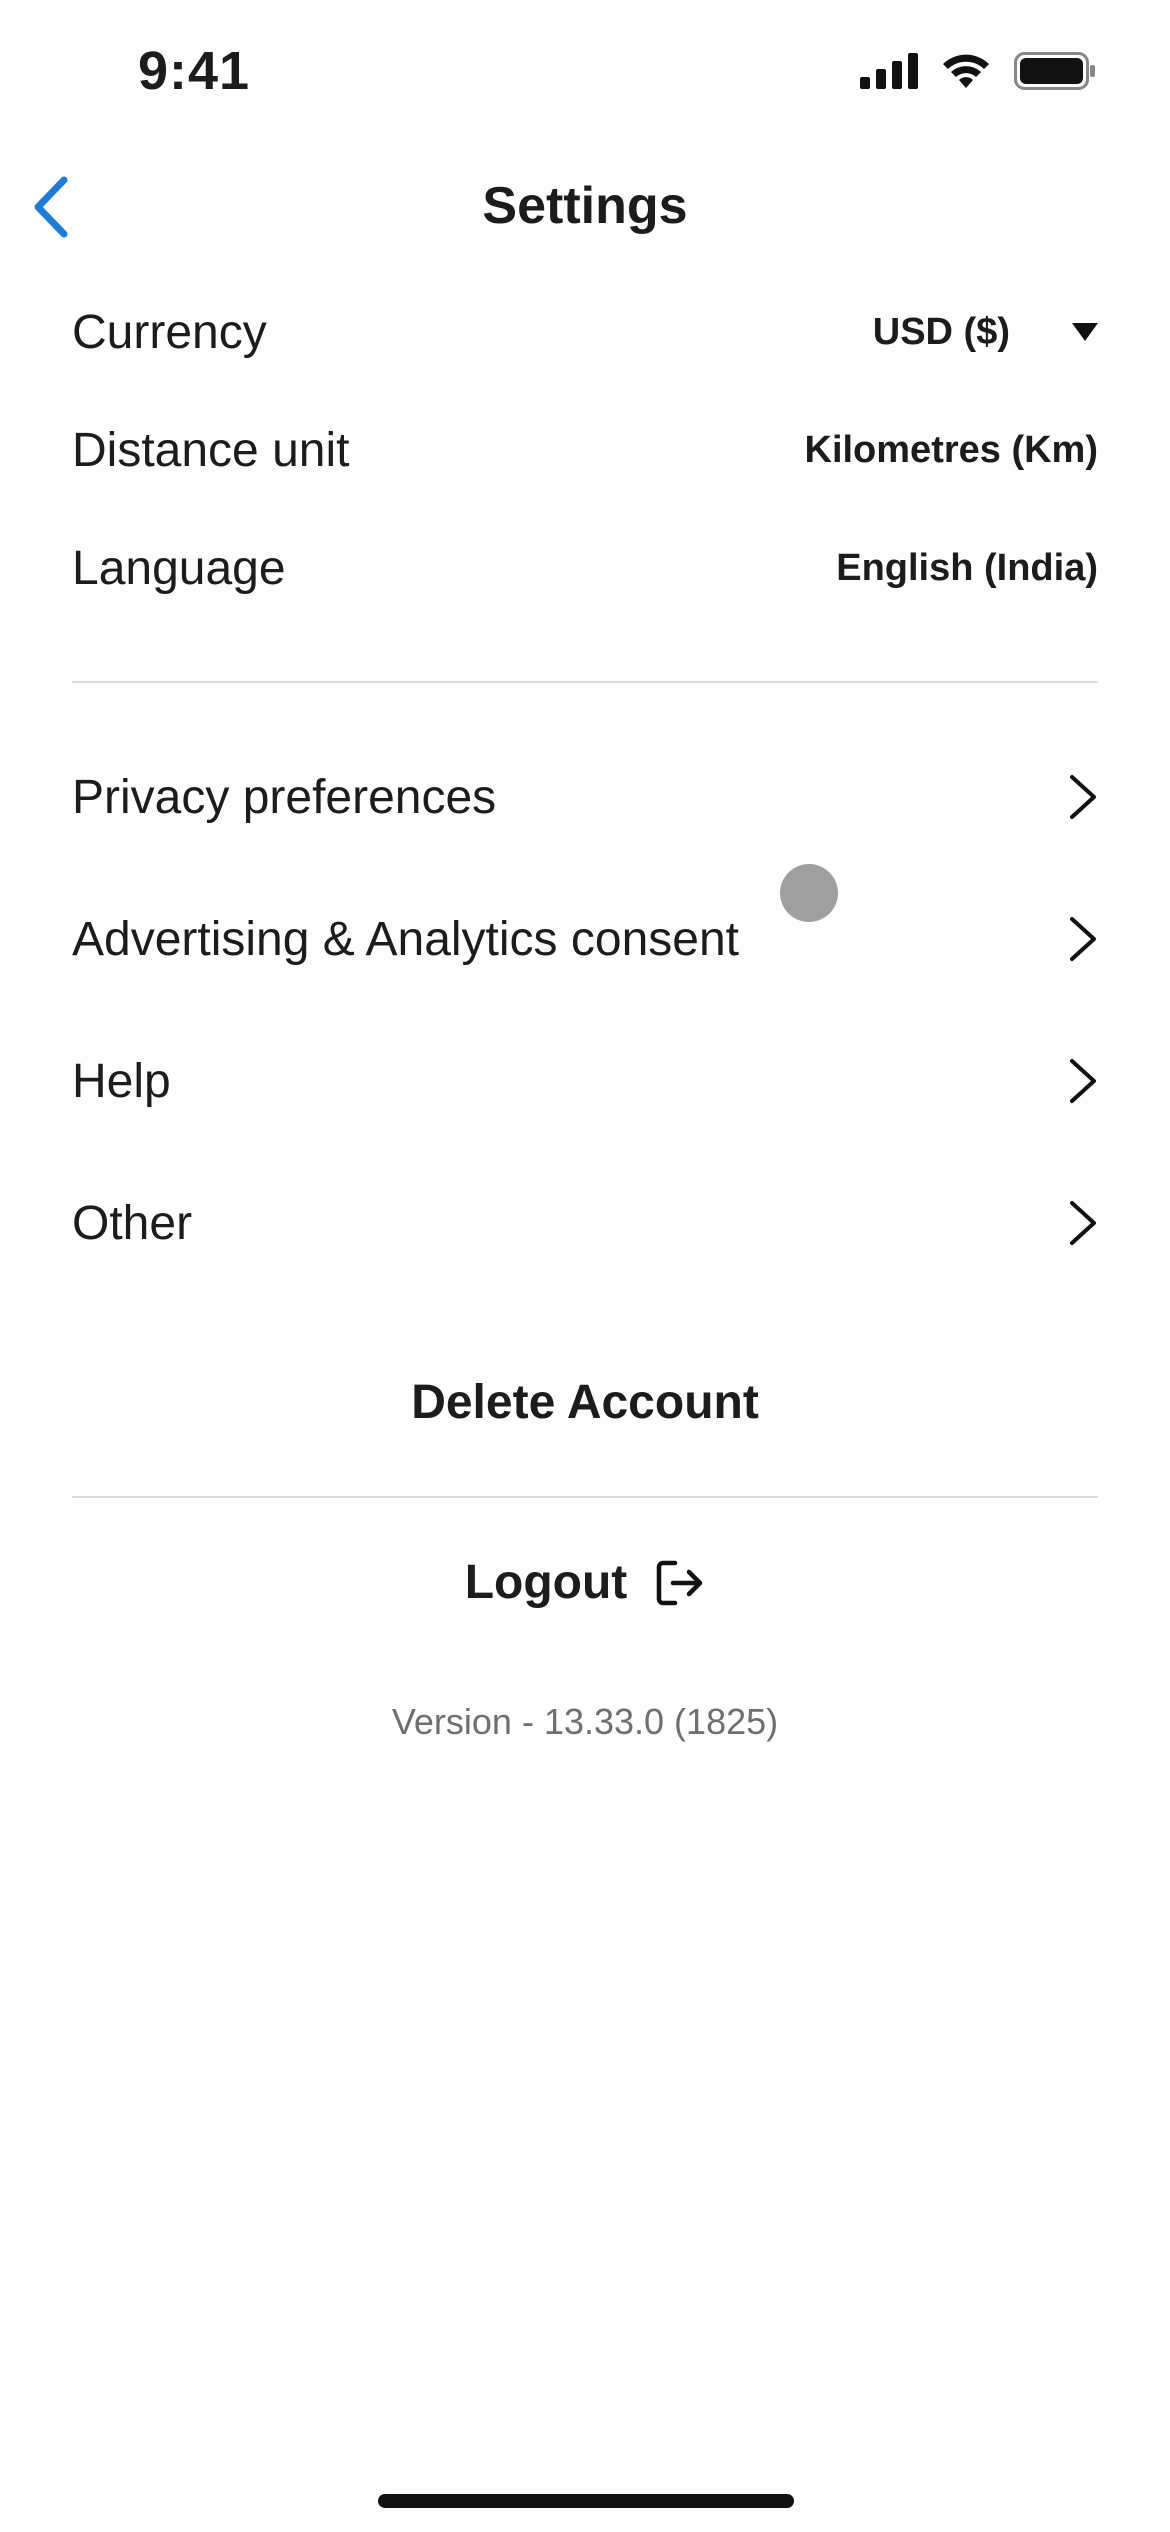 This screenshot has width=1170, height=2532. Describe the element at coordinates (1054, 71) in the screenshot. I see `battery-icon` at that location.